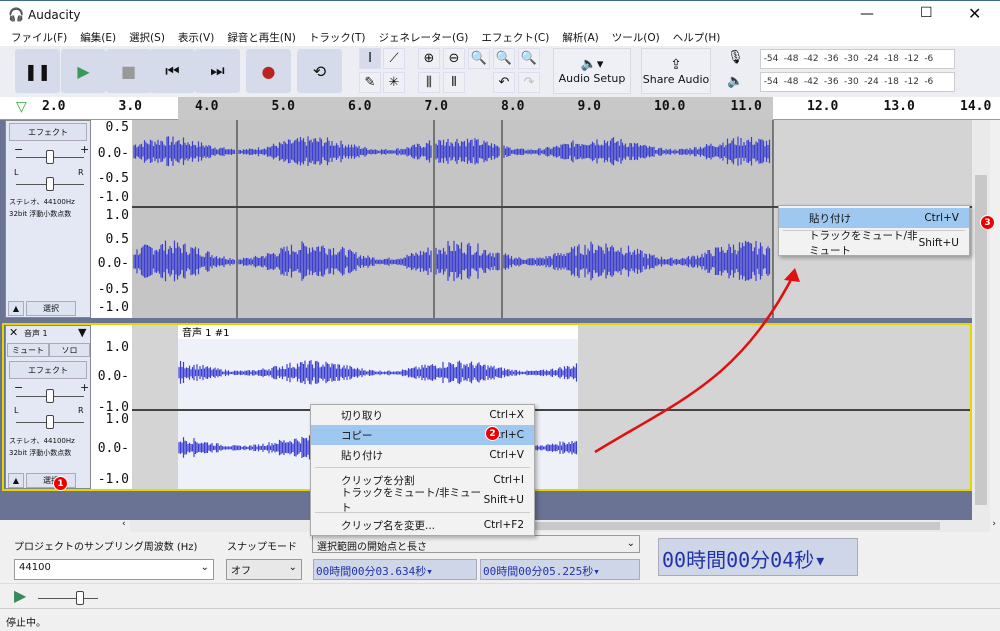 The width and height of the screenshot is (1000, 631). I want to click on maximize-button: ☐, so click(926, 13).